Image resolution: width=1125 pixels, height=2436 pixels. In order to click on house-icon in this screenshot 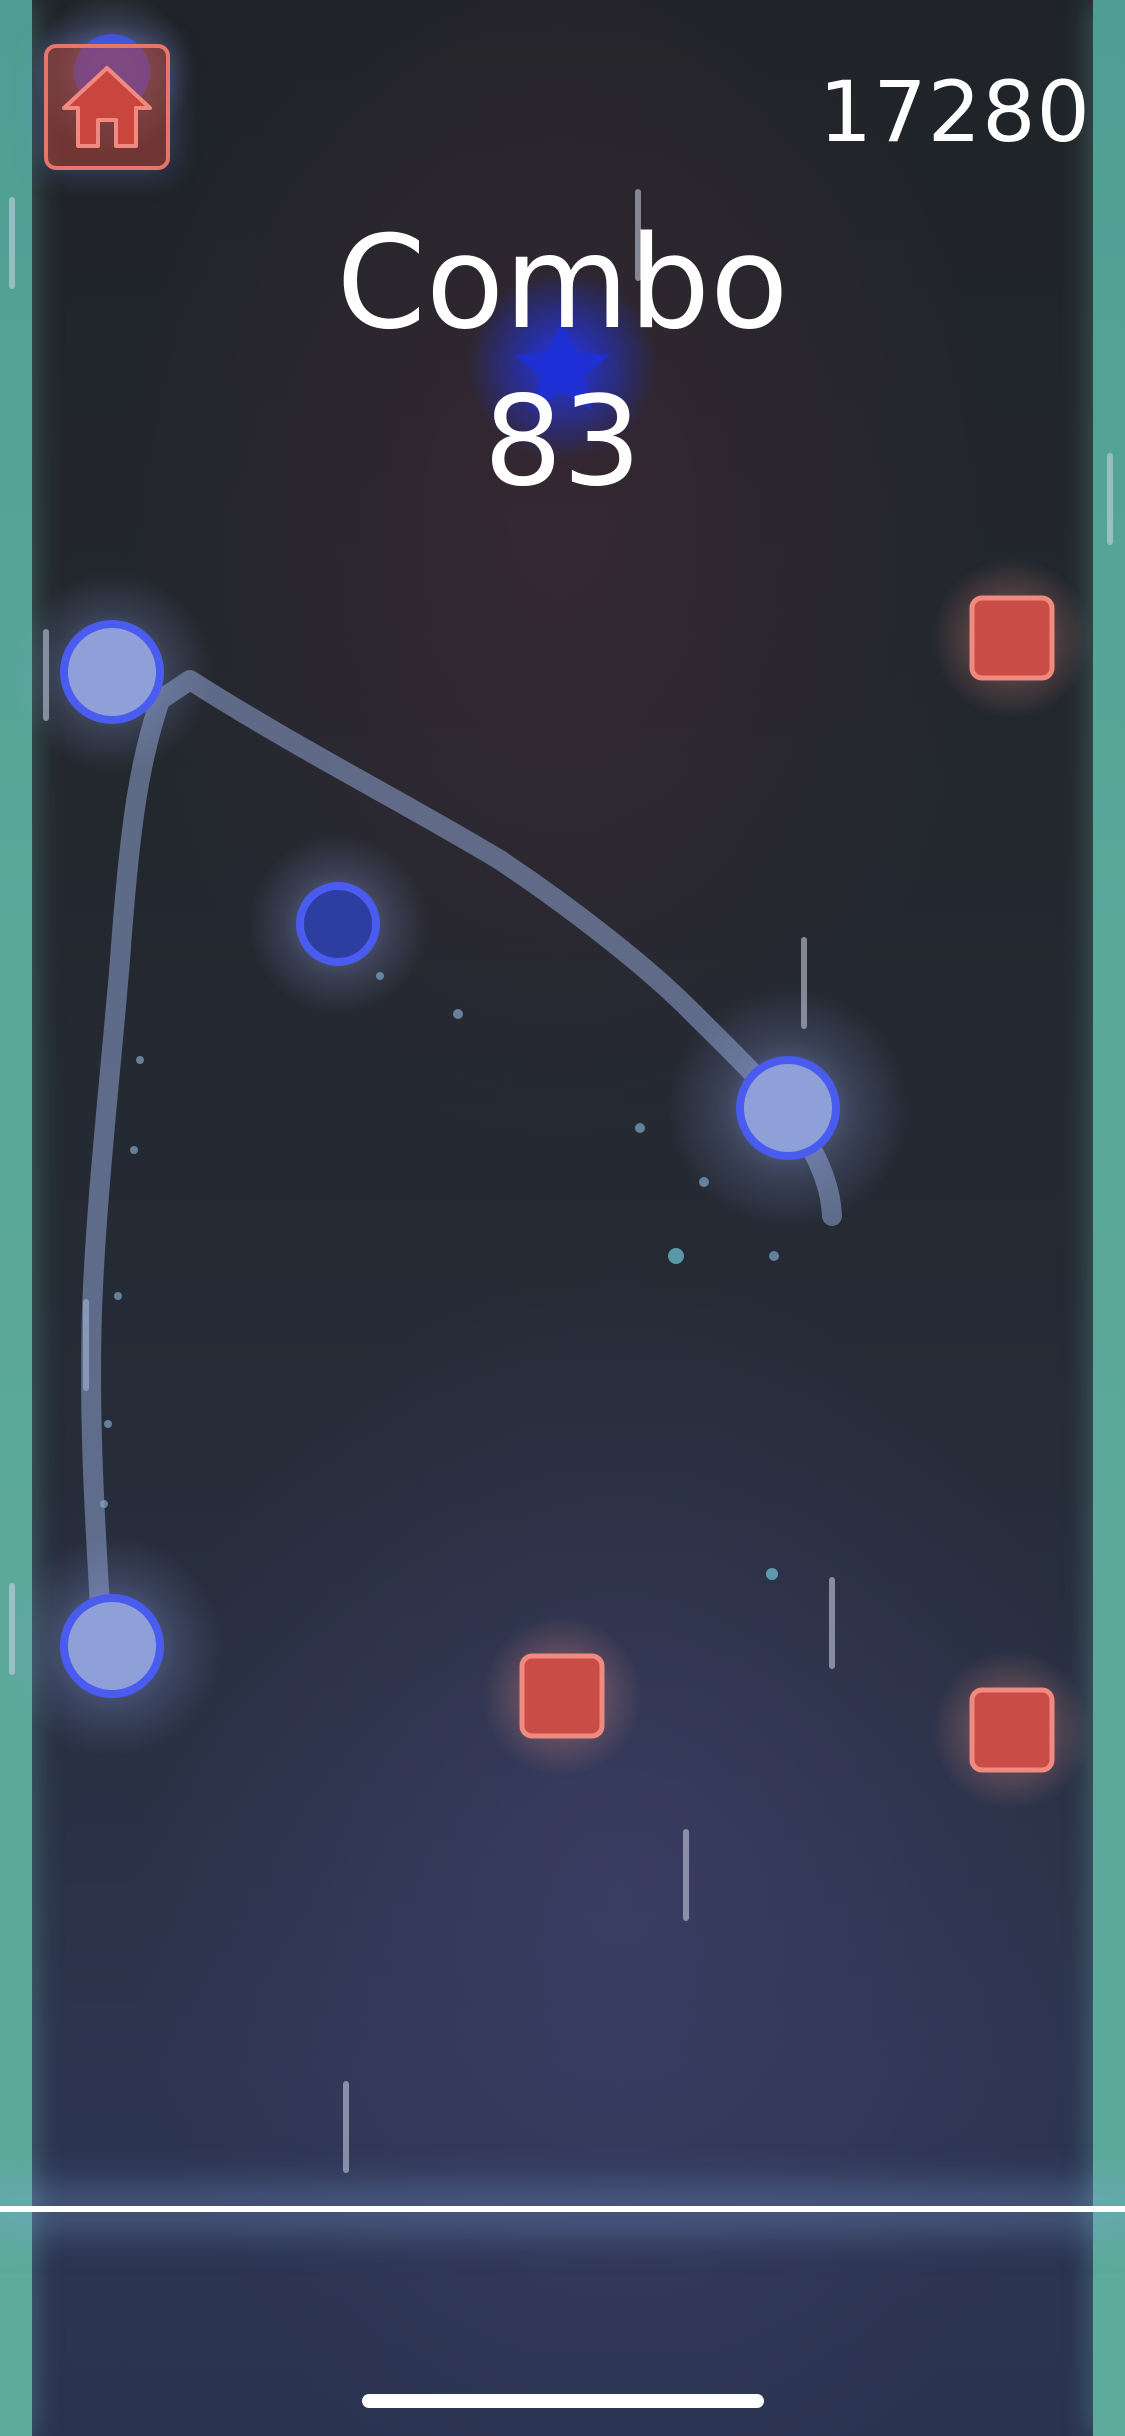, I will do `click(107, 107)`.